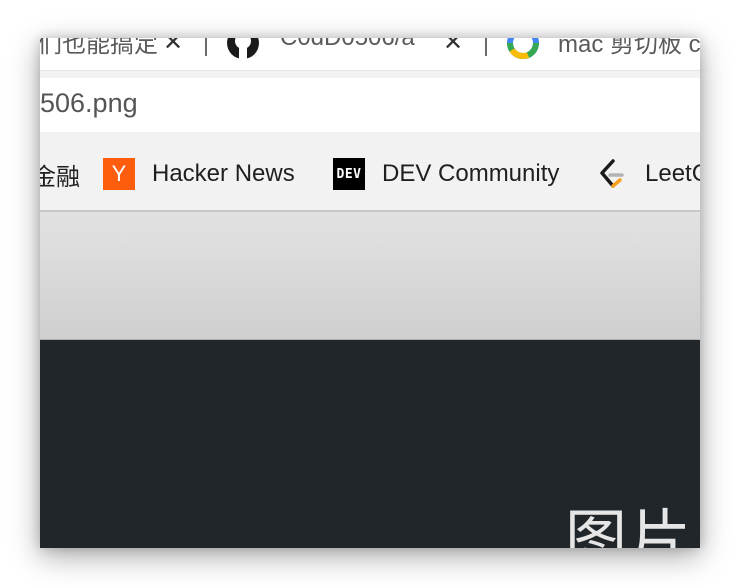 This screenshot has width=740, height=588. I want to click on google-icon, so click(523, 51).